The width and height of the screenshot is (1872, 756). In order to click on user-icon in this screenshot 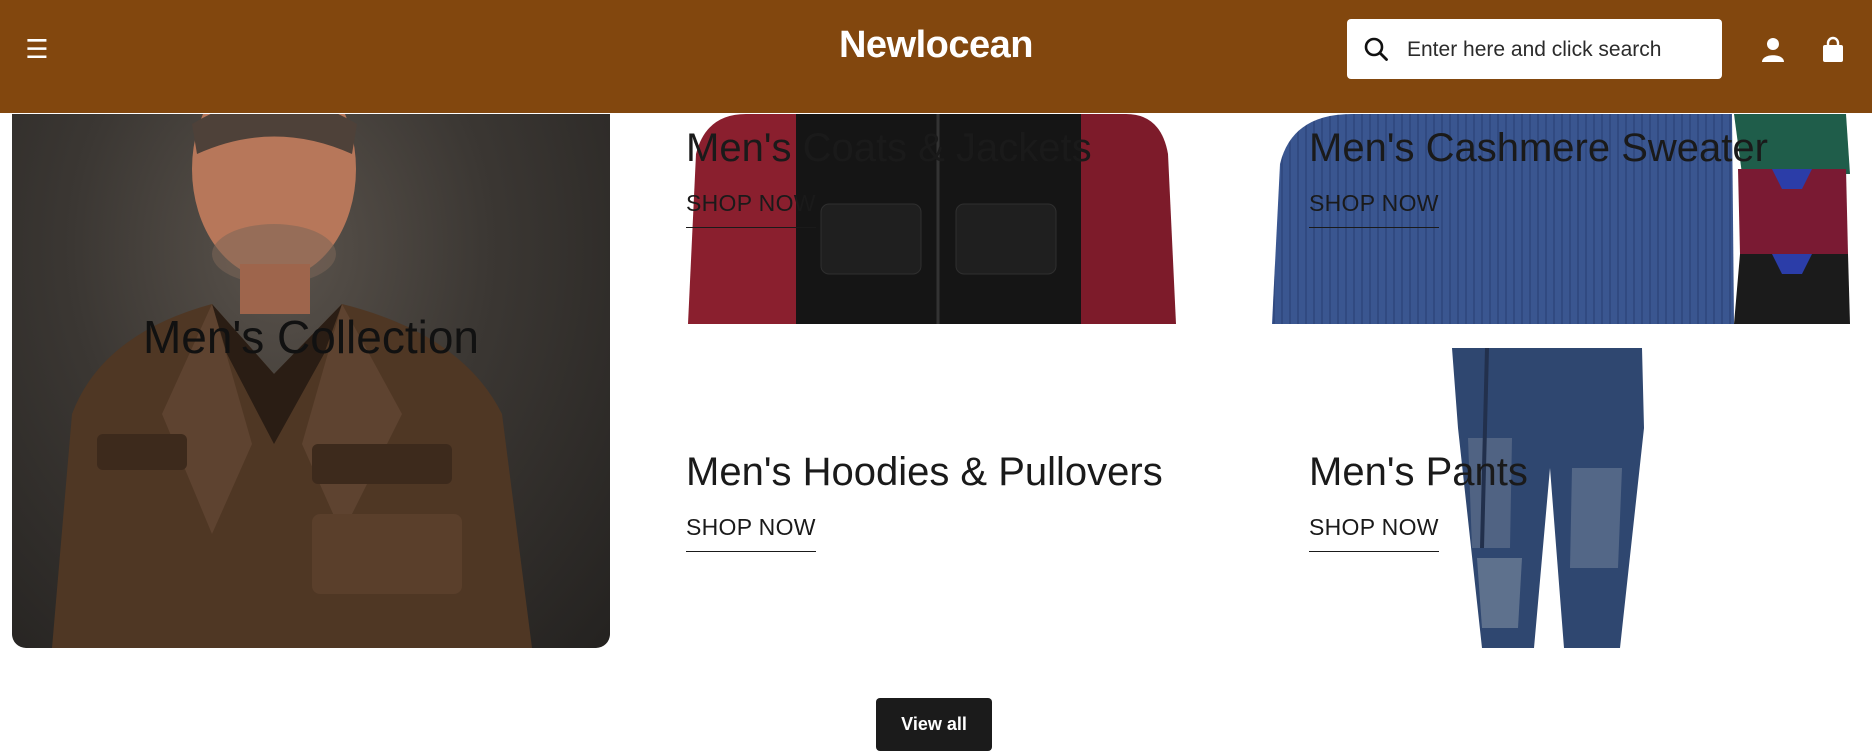, I will do `click(1773, 50)`.